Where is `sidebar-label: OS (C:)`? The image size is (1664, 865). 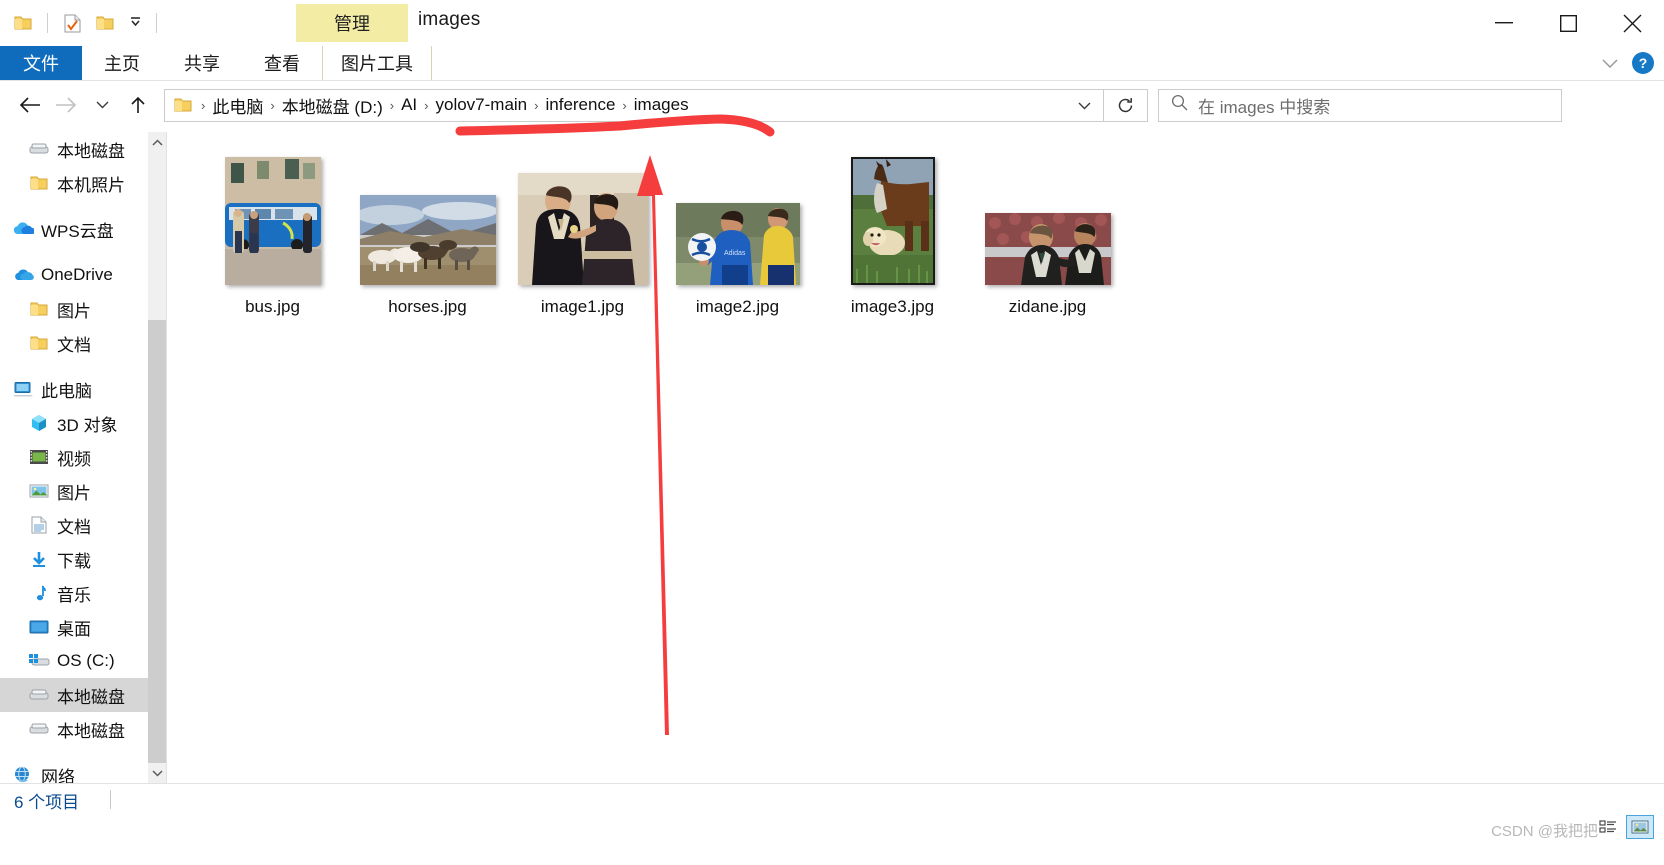 sidebar-label: OS (C:) is located at coordinates (86, 660).